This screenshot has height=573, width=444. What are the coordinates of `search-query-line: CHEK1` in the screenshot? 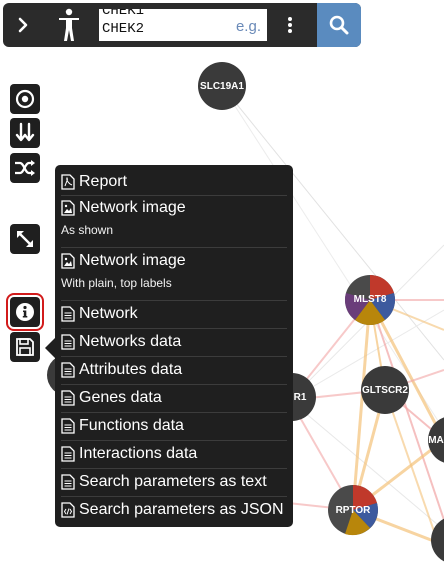 It's located at (123, 14).